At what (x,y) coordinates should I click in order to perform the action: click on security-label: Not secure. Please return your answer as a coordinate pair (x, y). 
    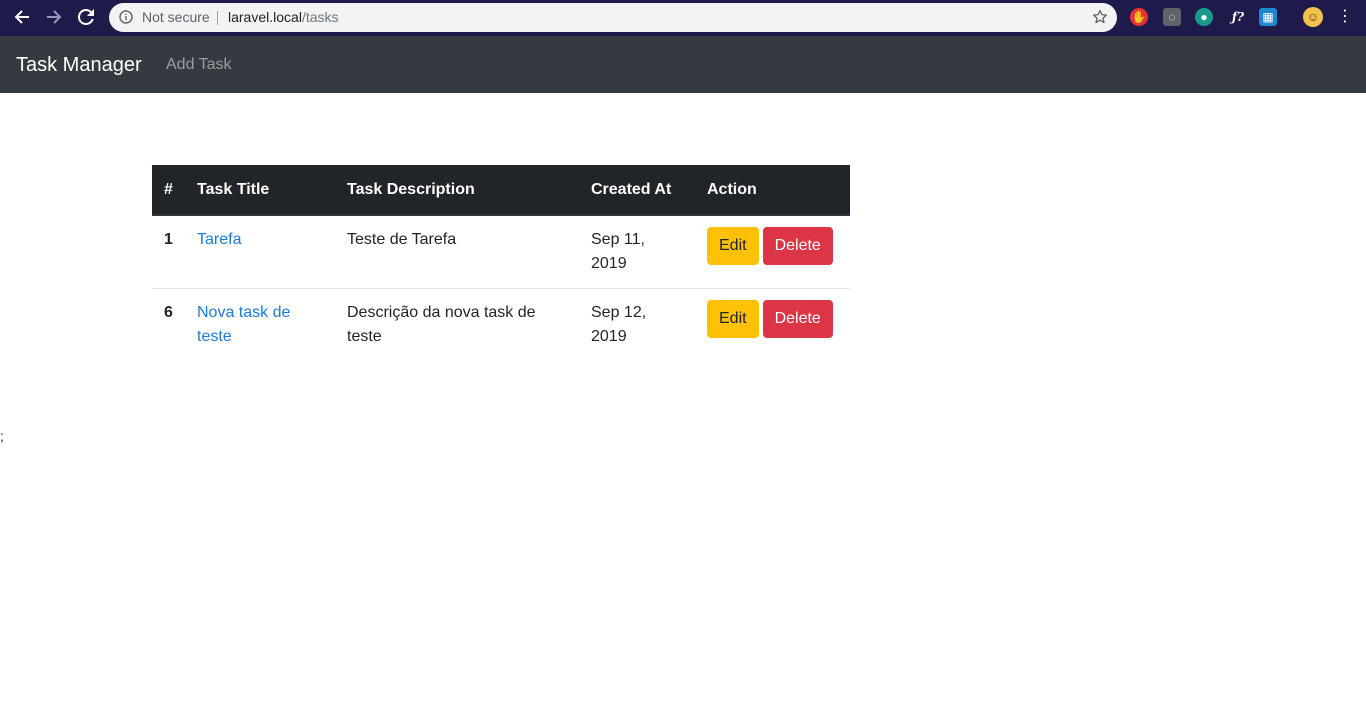
    Looking at the image, I should click on (176, 17).